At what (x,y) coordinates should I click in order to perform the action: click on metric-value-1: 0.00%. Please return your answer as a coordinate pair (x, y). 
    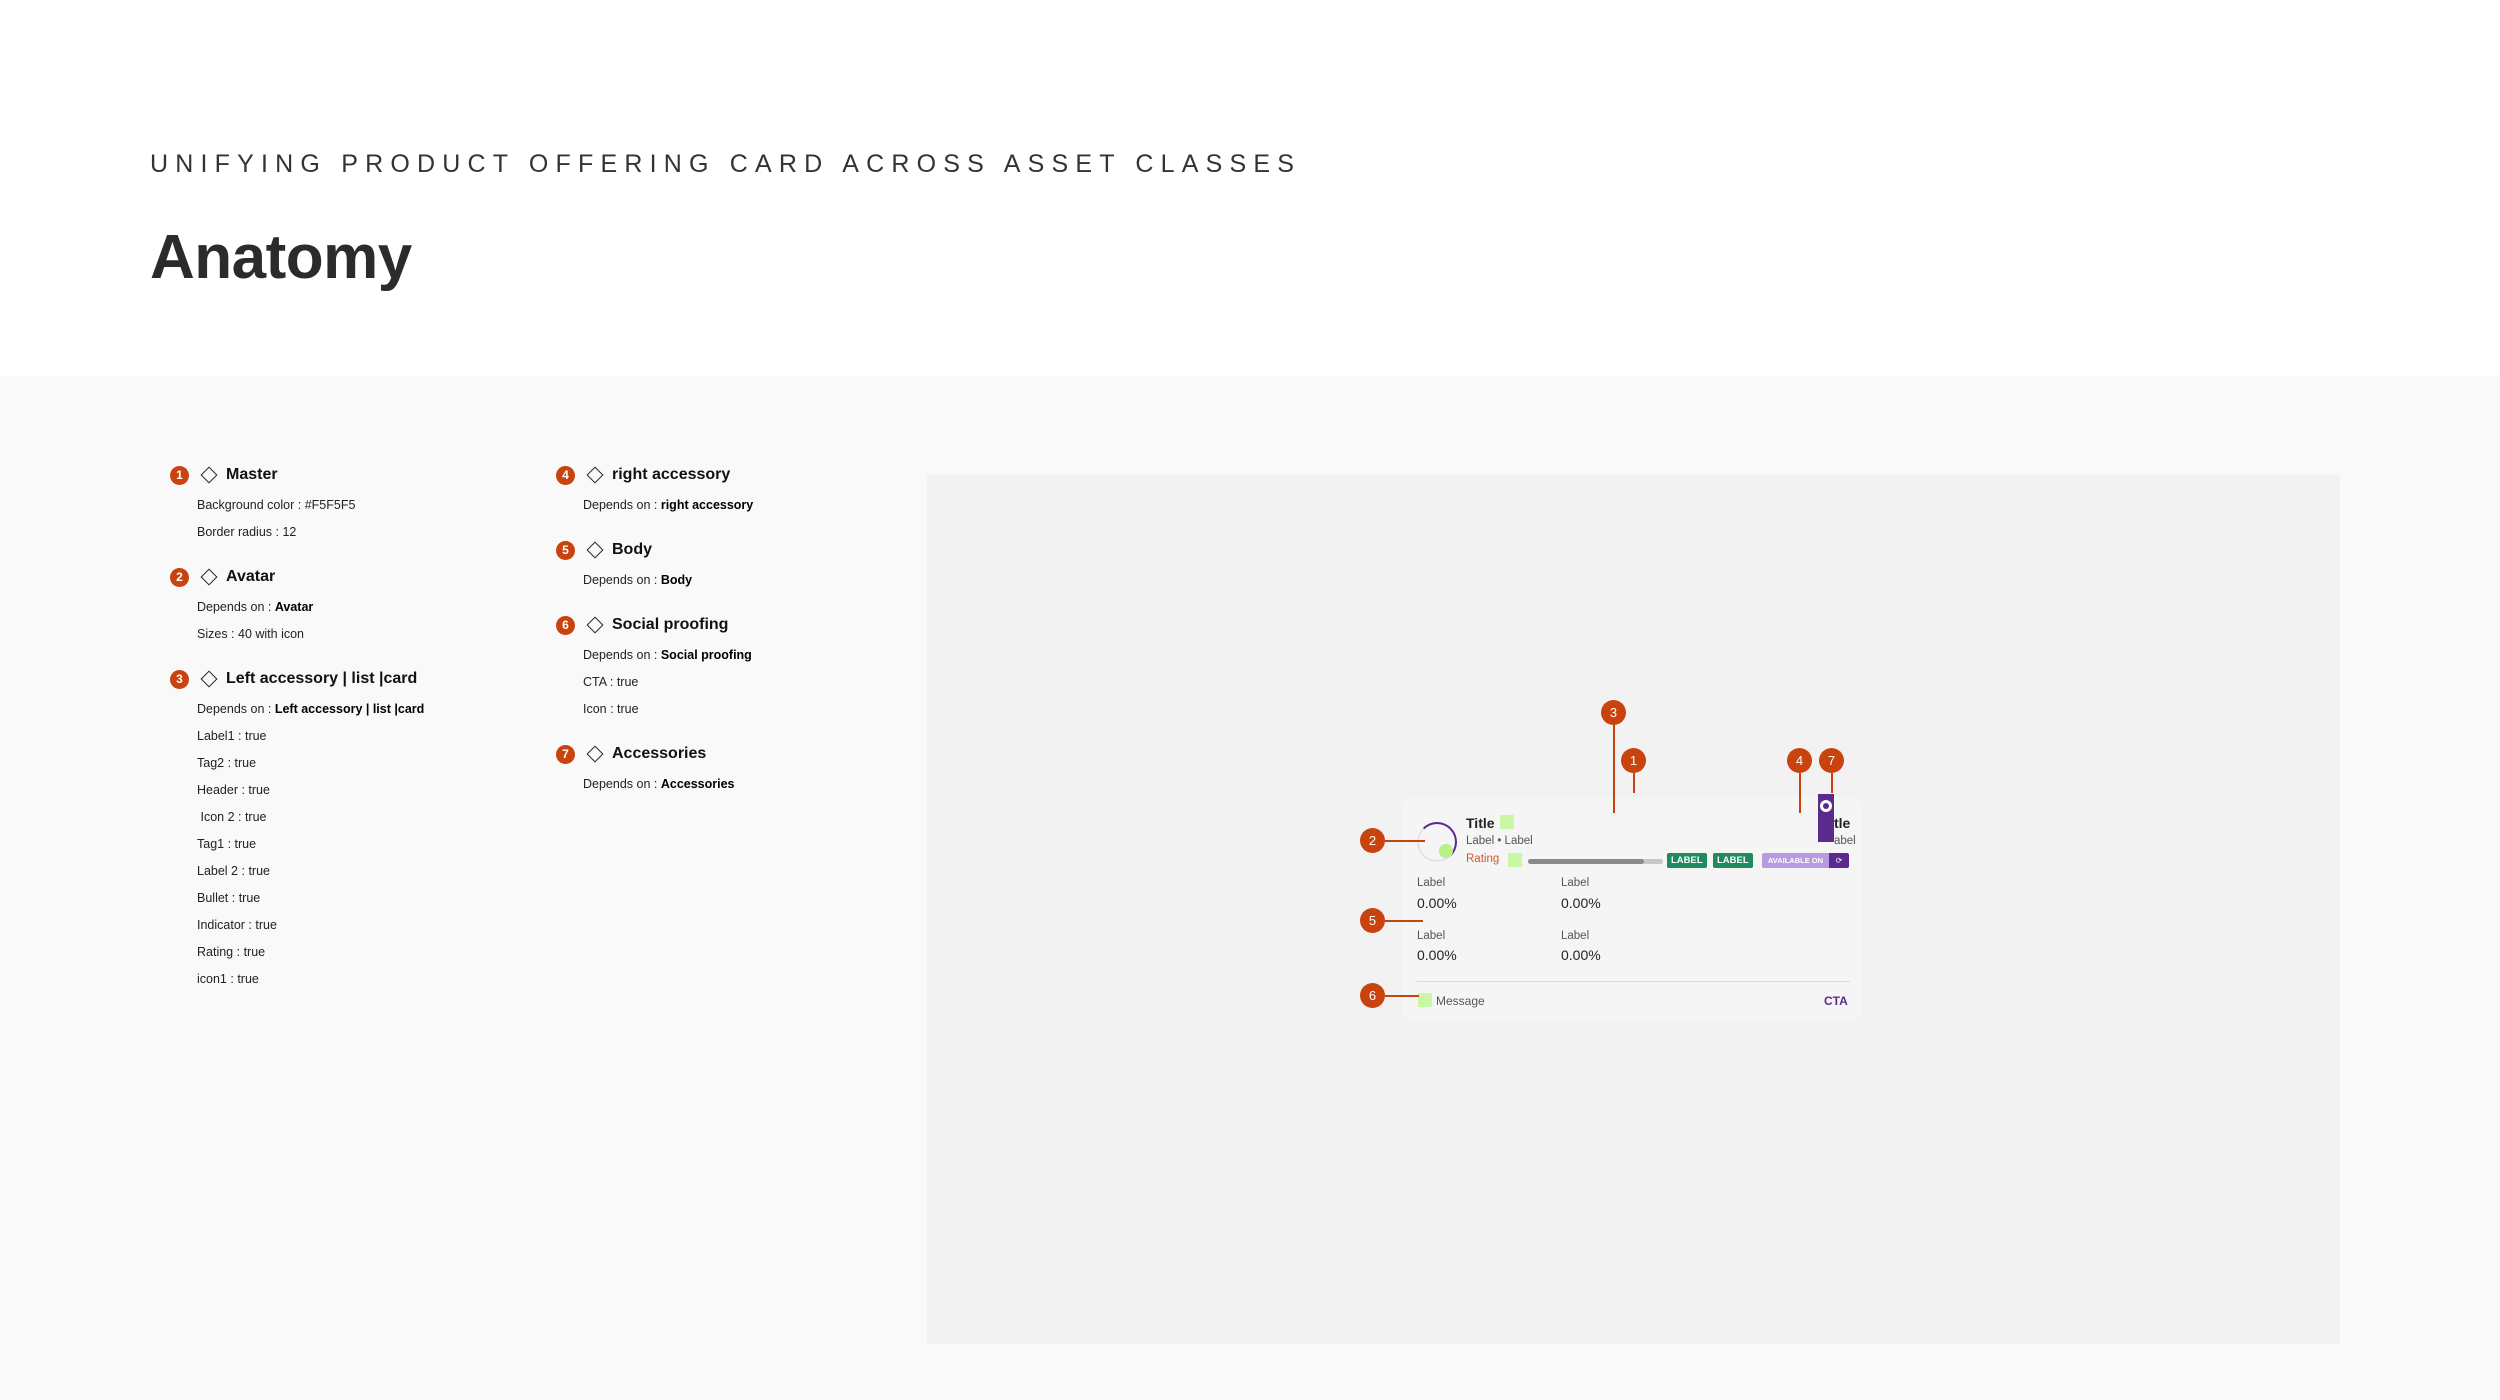
    Looking at the image, I should click on (1437, 903).